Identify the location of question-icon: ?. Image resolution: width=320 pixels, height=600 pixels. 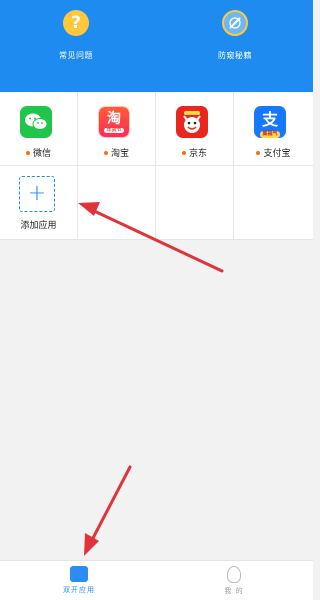
(76, 23).